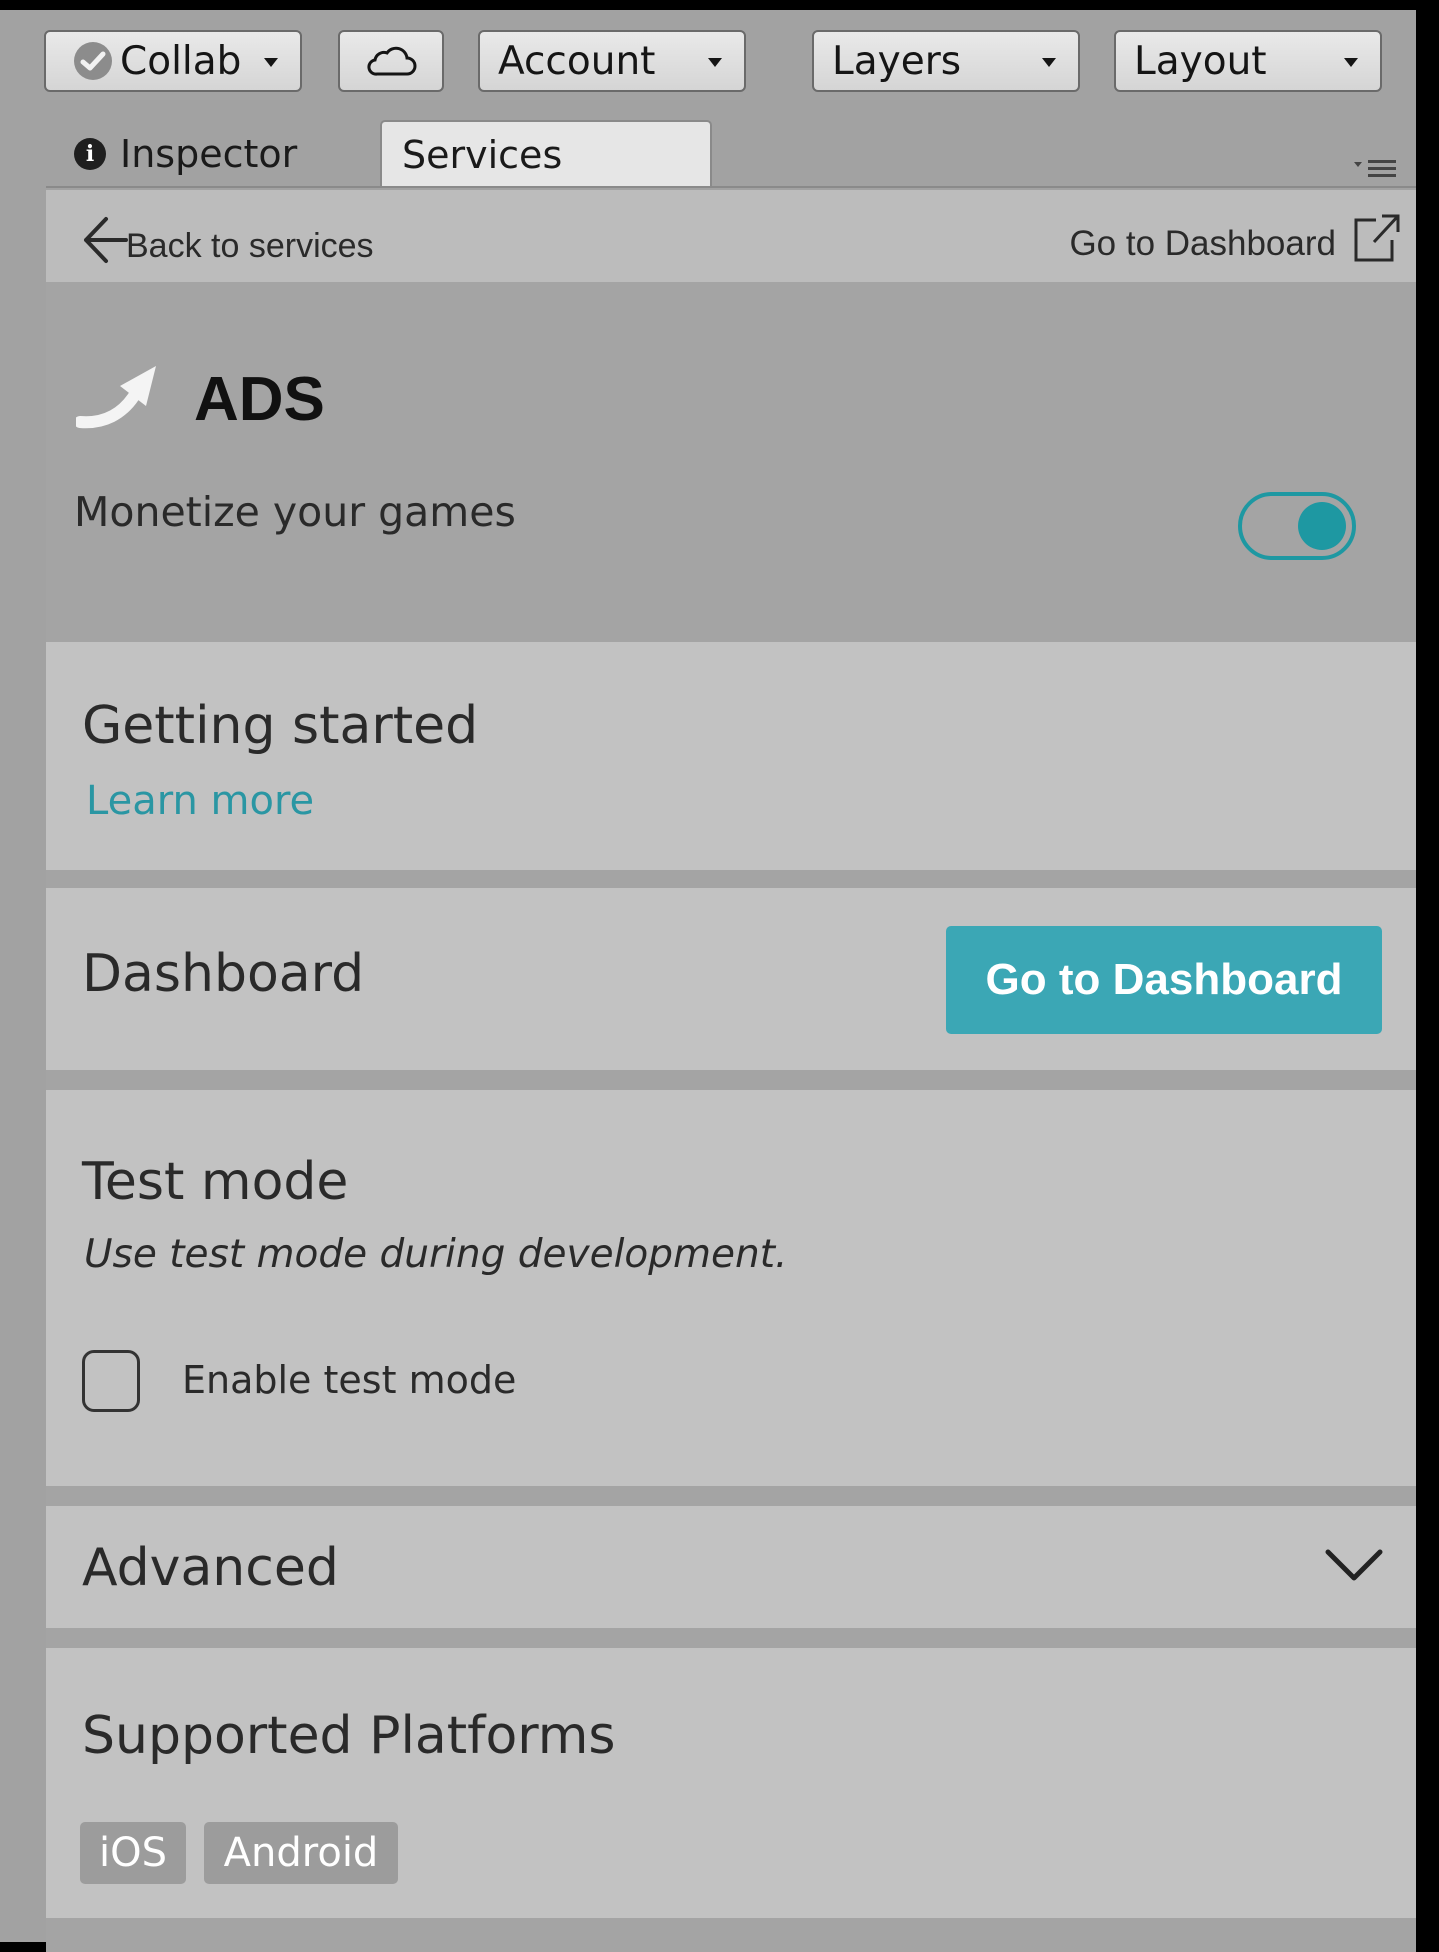 The width and height of the screenshot is (1439, 1952). I want to click on supported-platforms-title: Supported Platforms, so click(349, 1736).